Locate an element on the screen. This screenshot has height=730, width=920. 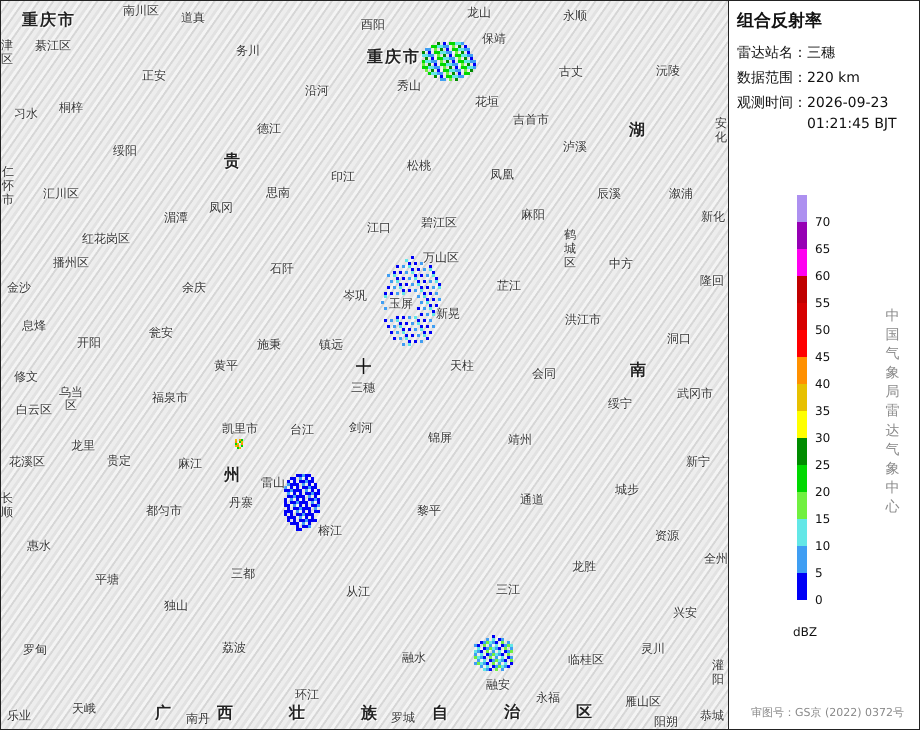
place-label: 石阡 is located at coordinates (282, 269).